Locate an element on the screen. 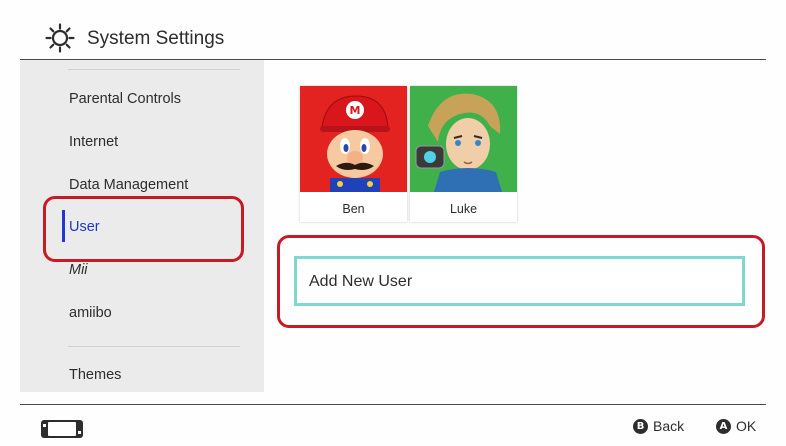 This screenshot has width=786, height=446. console-icon is located at coordinates (62, 429).